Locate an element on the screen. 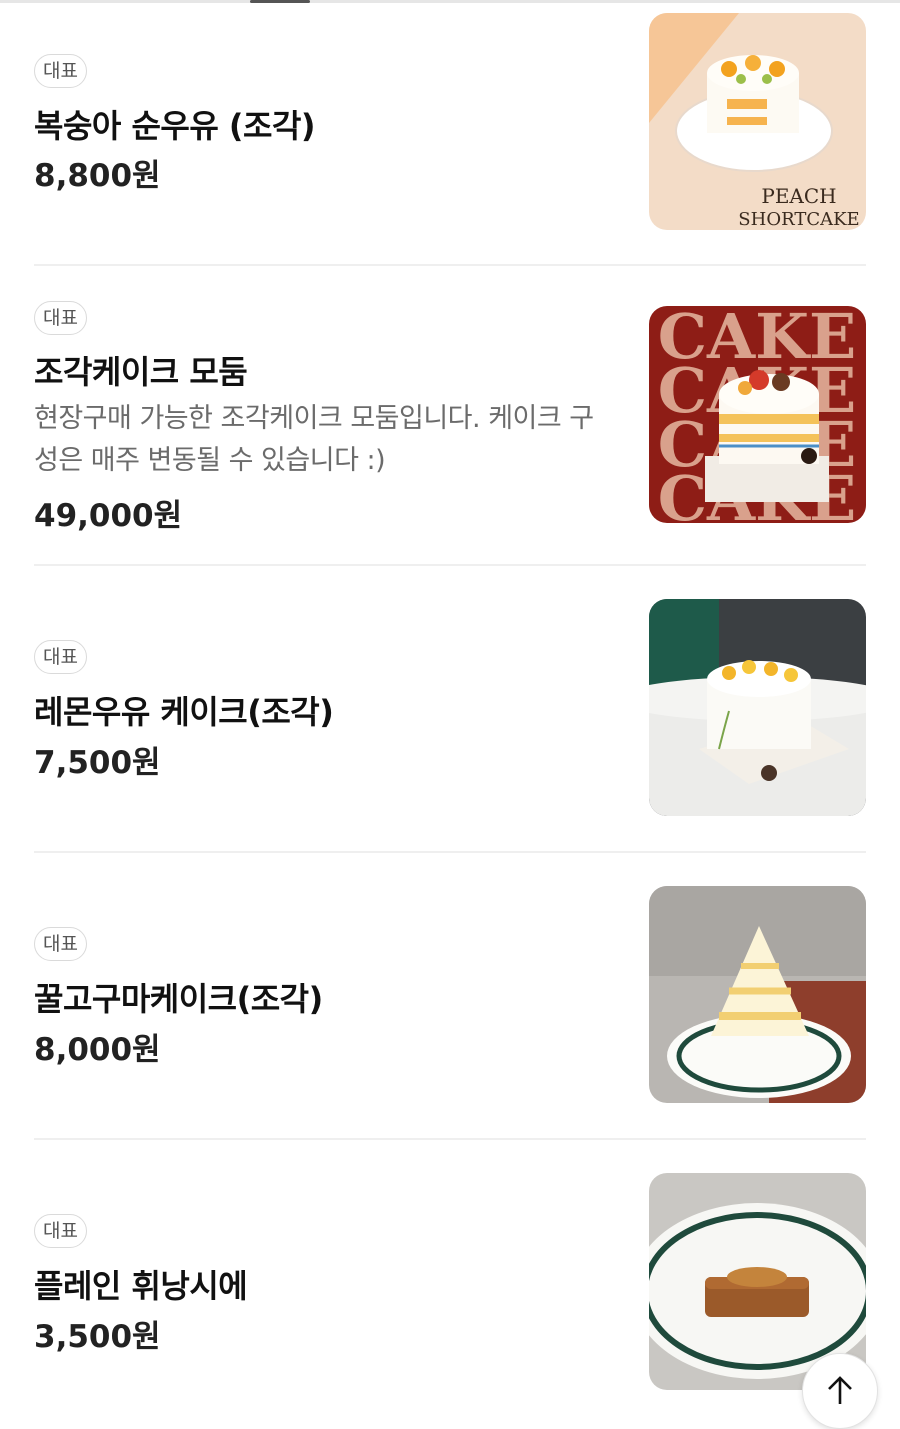  menu-item-name: 복숭아 순우유 (조각) is located at coordinates (175, 126).